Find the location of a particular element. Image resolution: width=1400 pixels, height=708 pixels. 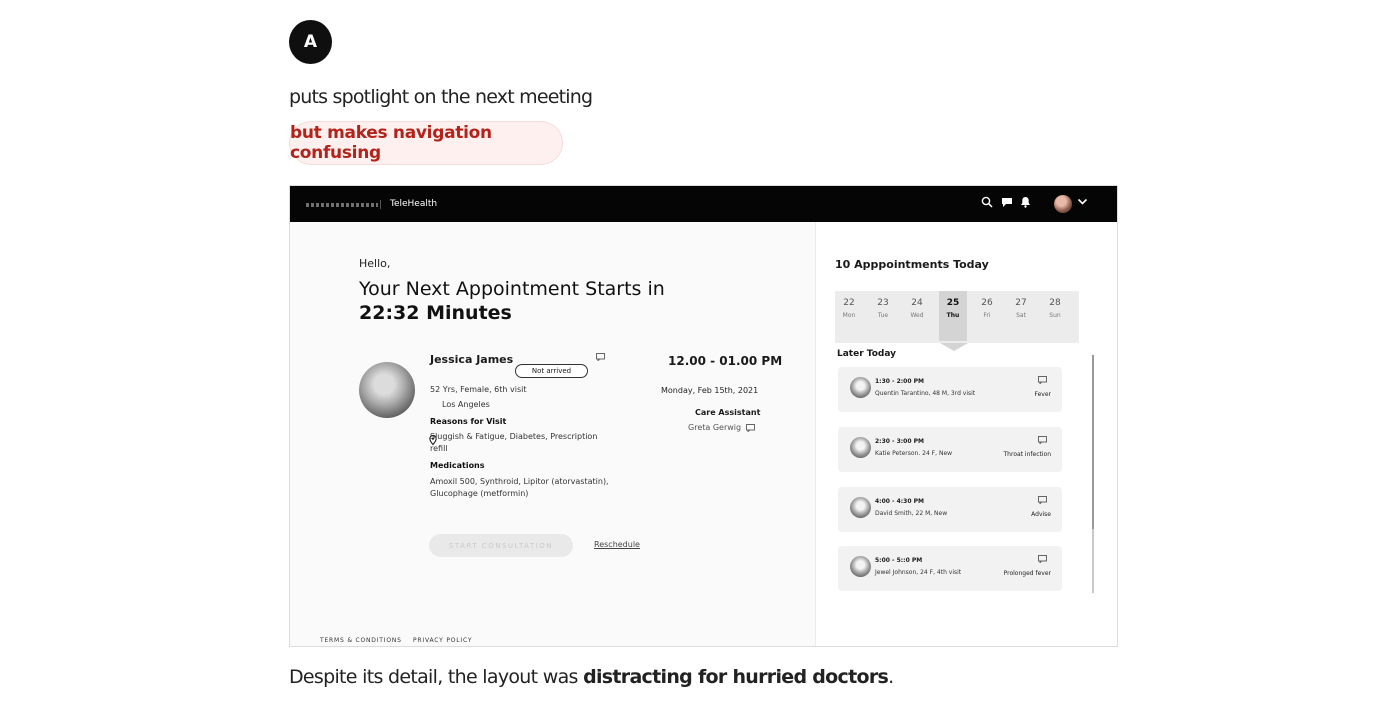

app-top-bar: TeleHealth is located at coordinates (703, 204).